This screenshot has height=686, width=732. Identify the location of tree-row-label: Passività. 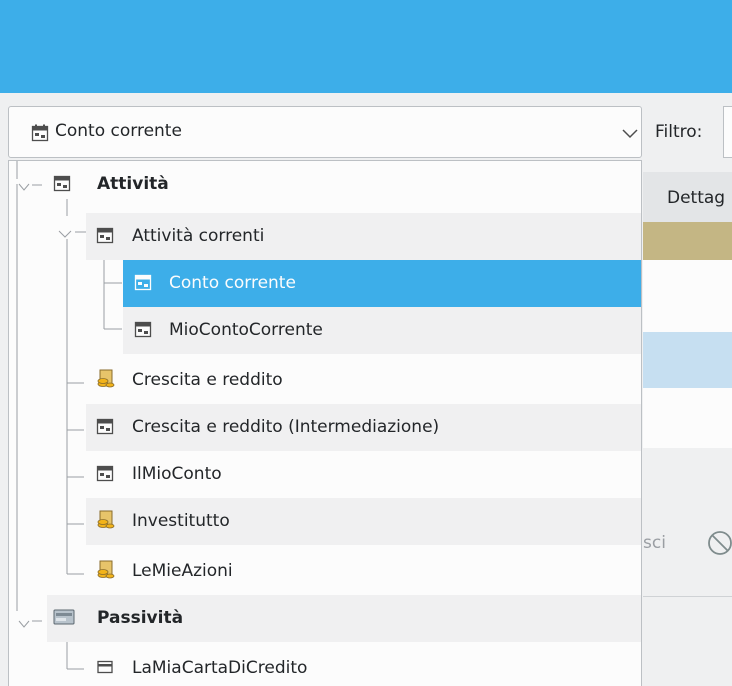
(140, 618).